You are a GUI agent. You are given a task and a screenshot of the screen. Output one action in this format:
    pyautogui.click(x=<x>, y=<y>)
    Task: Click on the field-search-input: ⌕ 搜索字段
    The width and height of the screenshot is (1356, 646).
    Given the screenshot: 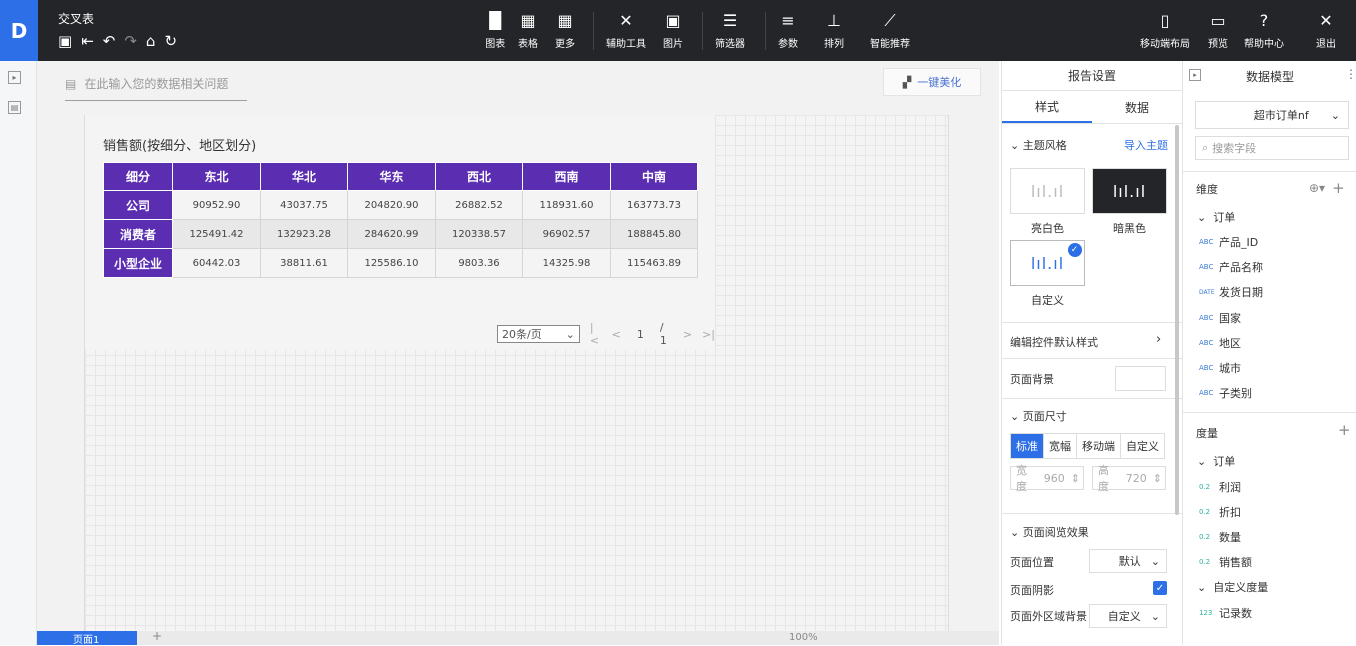 What is the action you would take?
    pyautogui.click(x=1272, y=148)
    